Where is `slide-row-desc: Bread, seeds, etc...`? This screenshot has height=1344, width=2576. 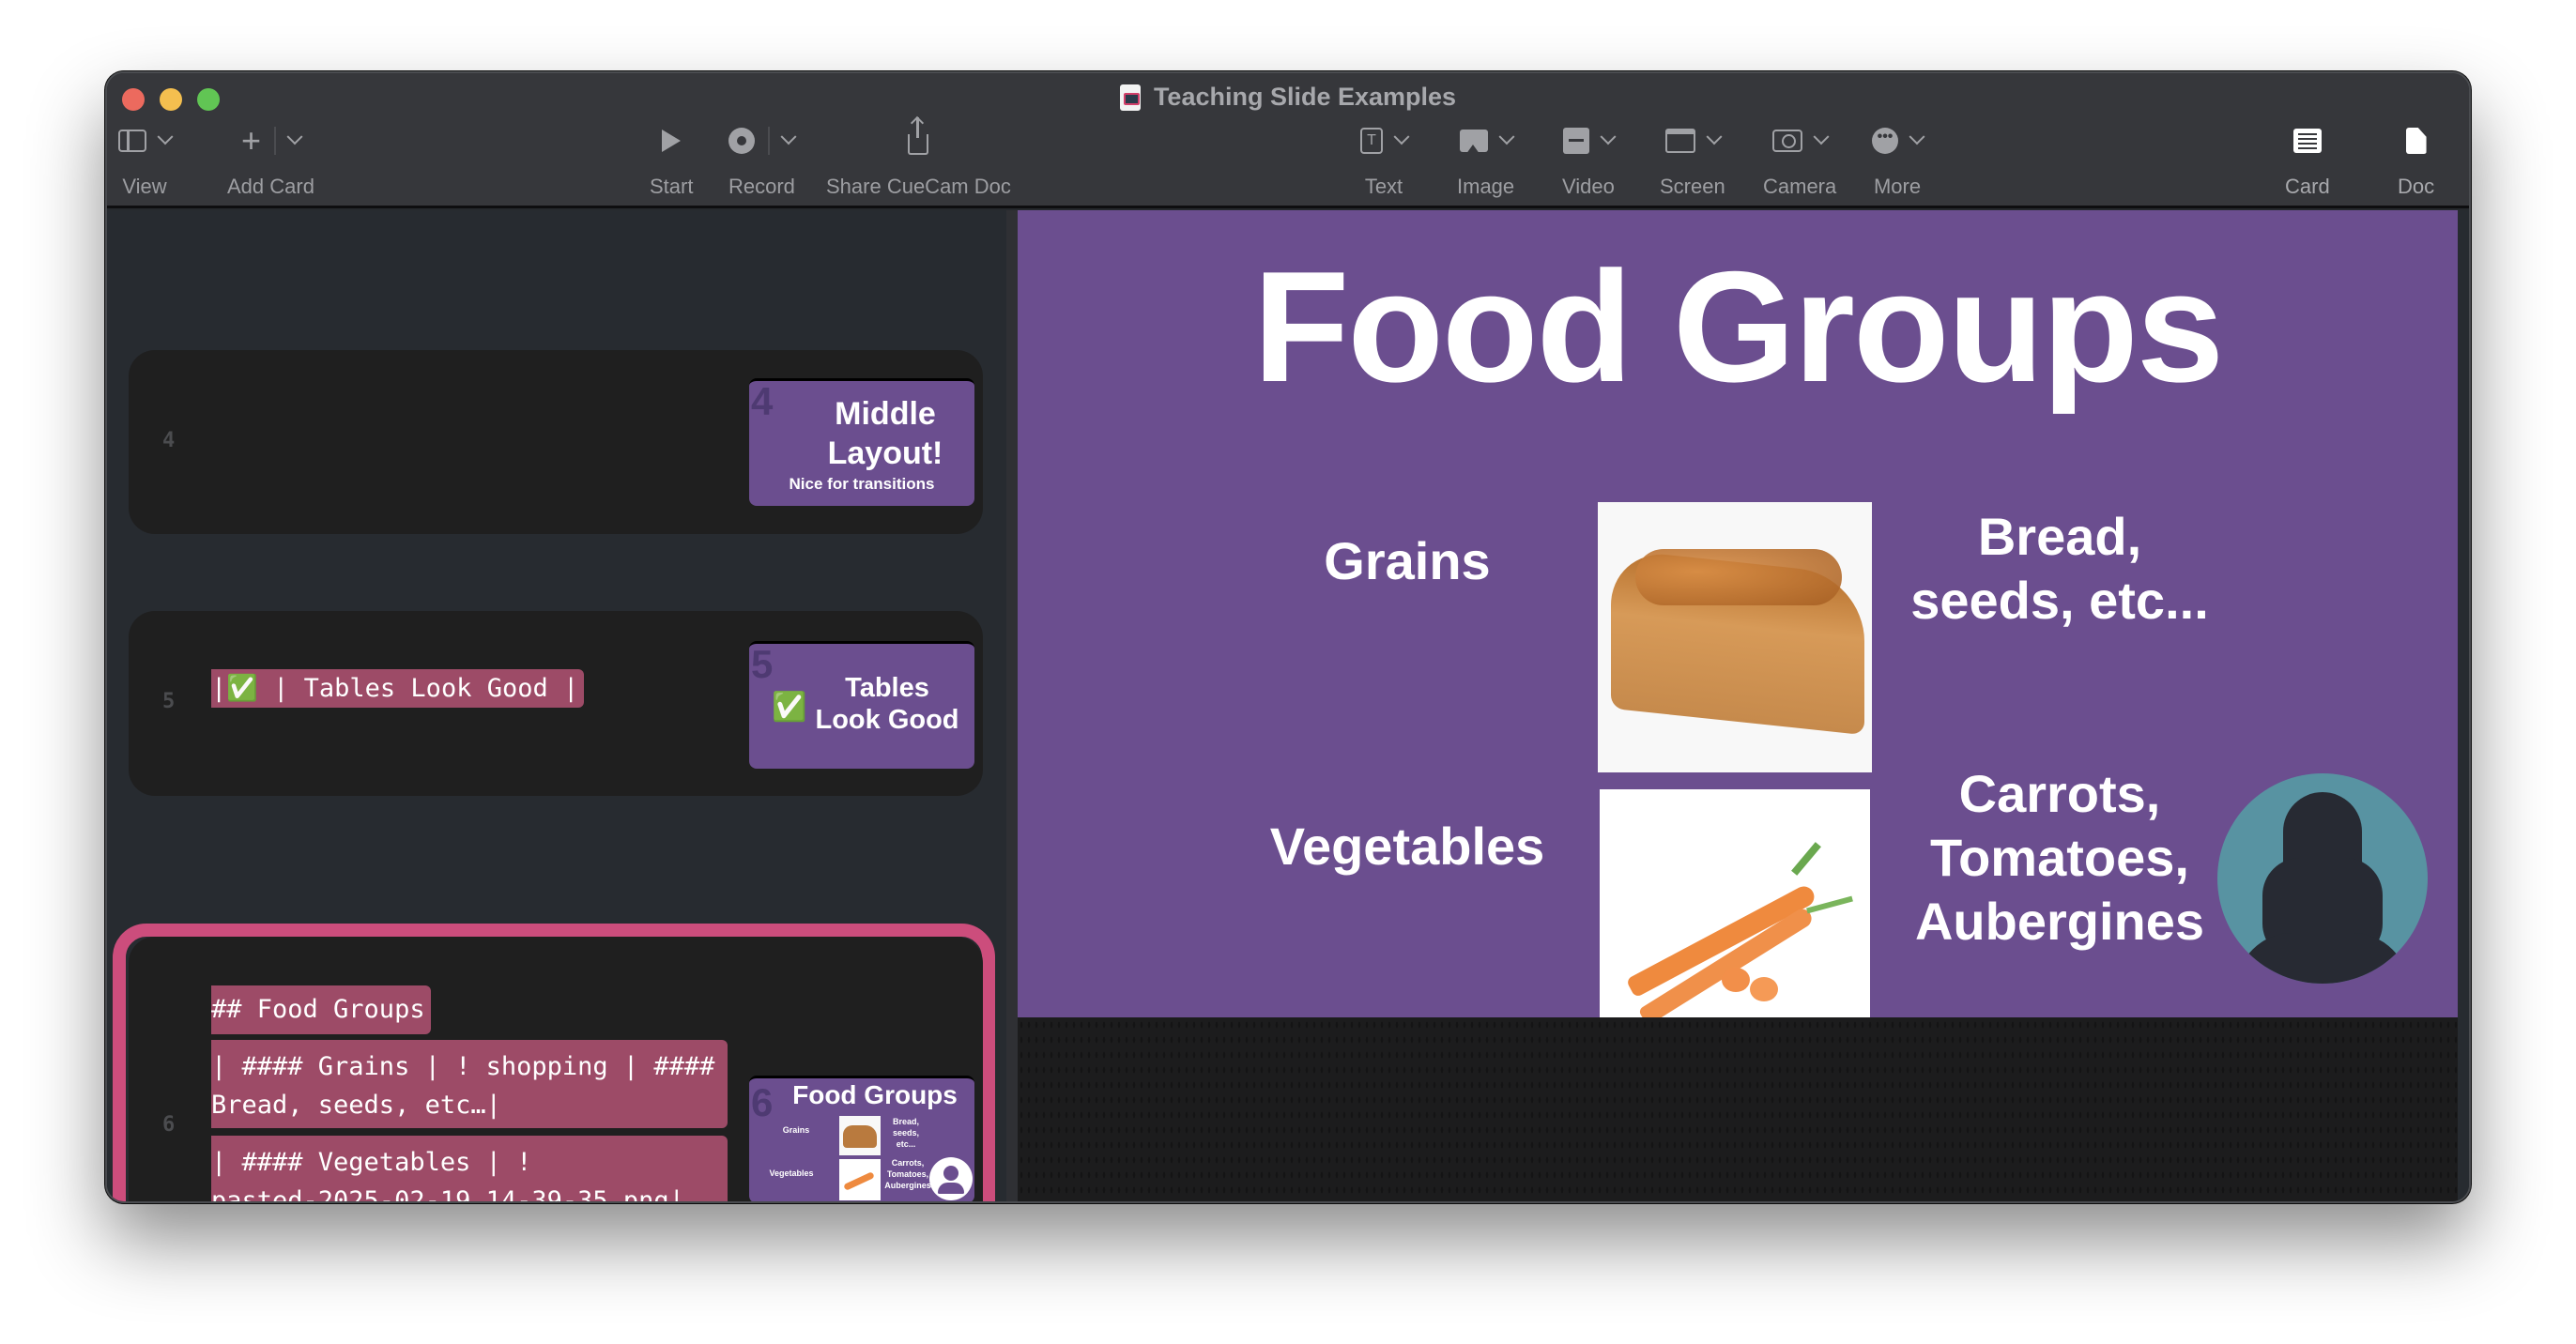 slide-row-desc: Bread, seeds, etc... is located at coordinates (2059, 568).